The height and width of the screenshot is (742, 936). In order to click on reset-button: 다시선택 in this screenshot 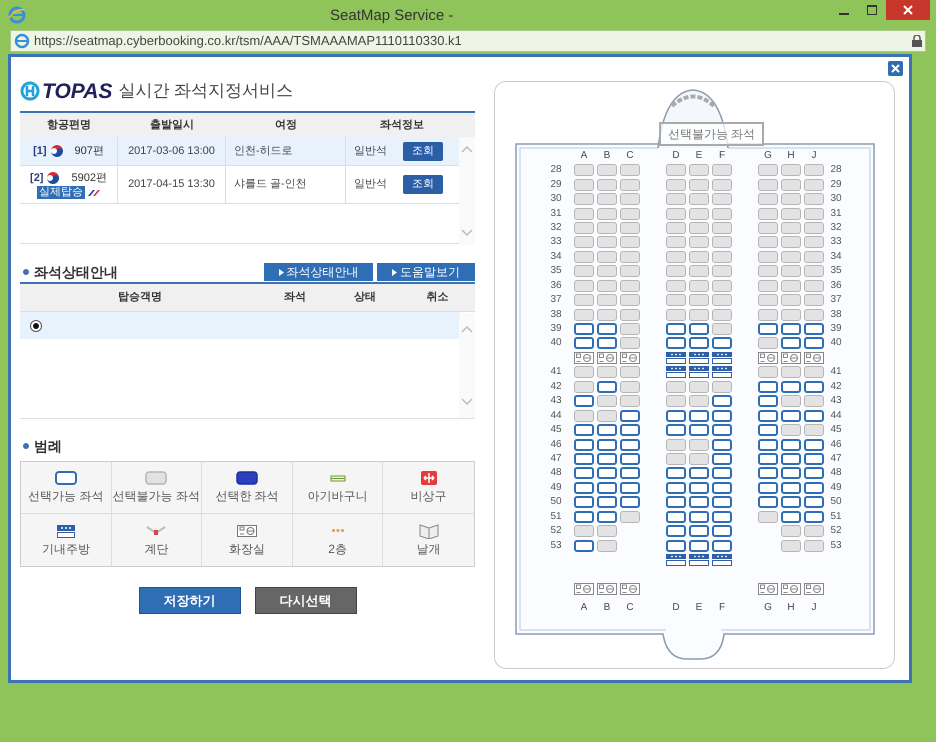, I will do `click(305, 600)`.